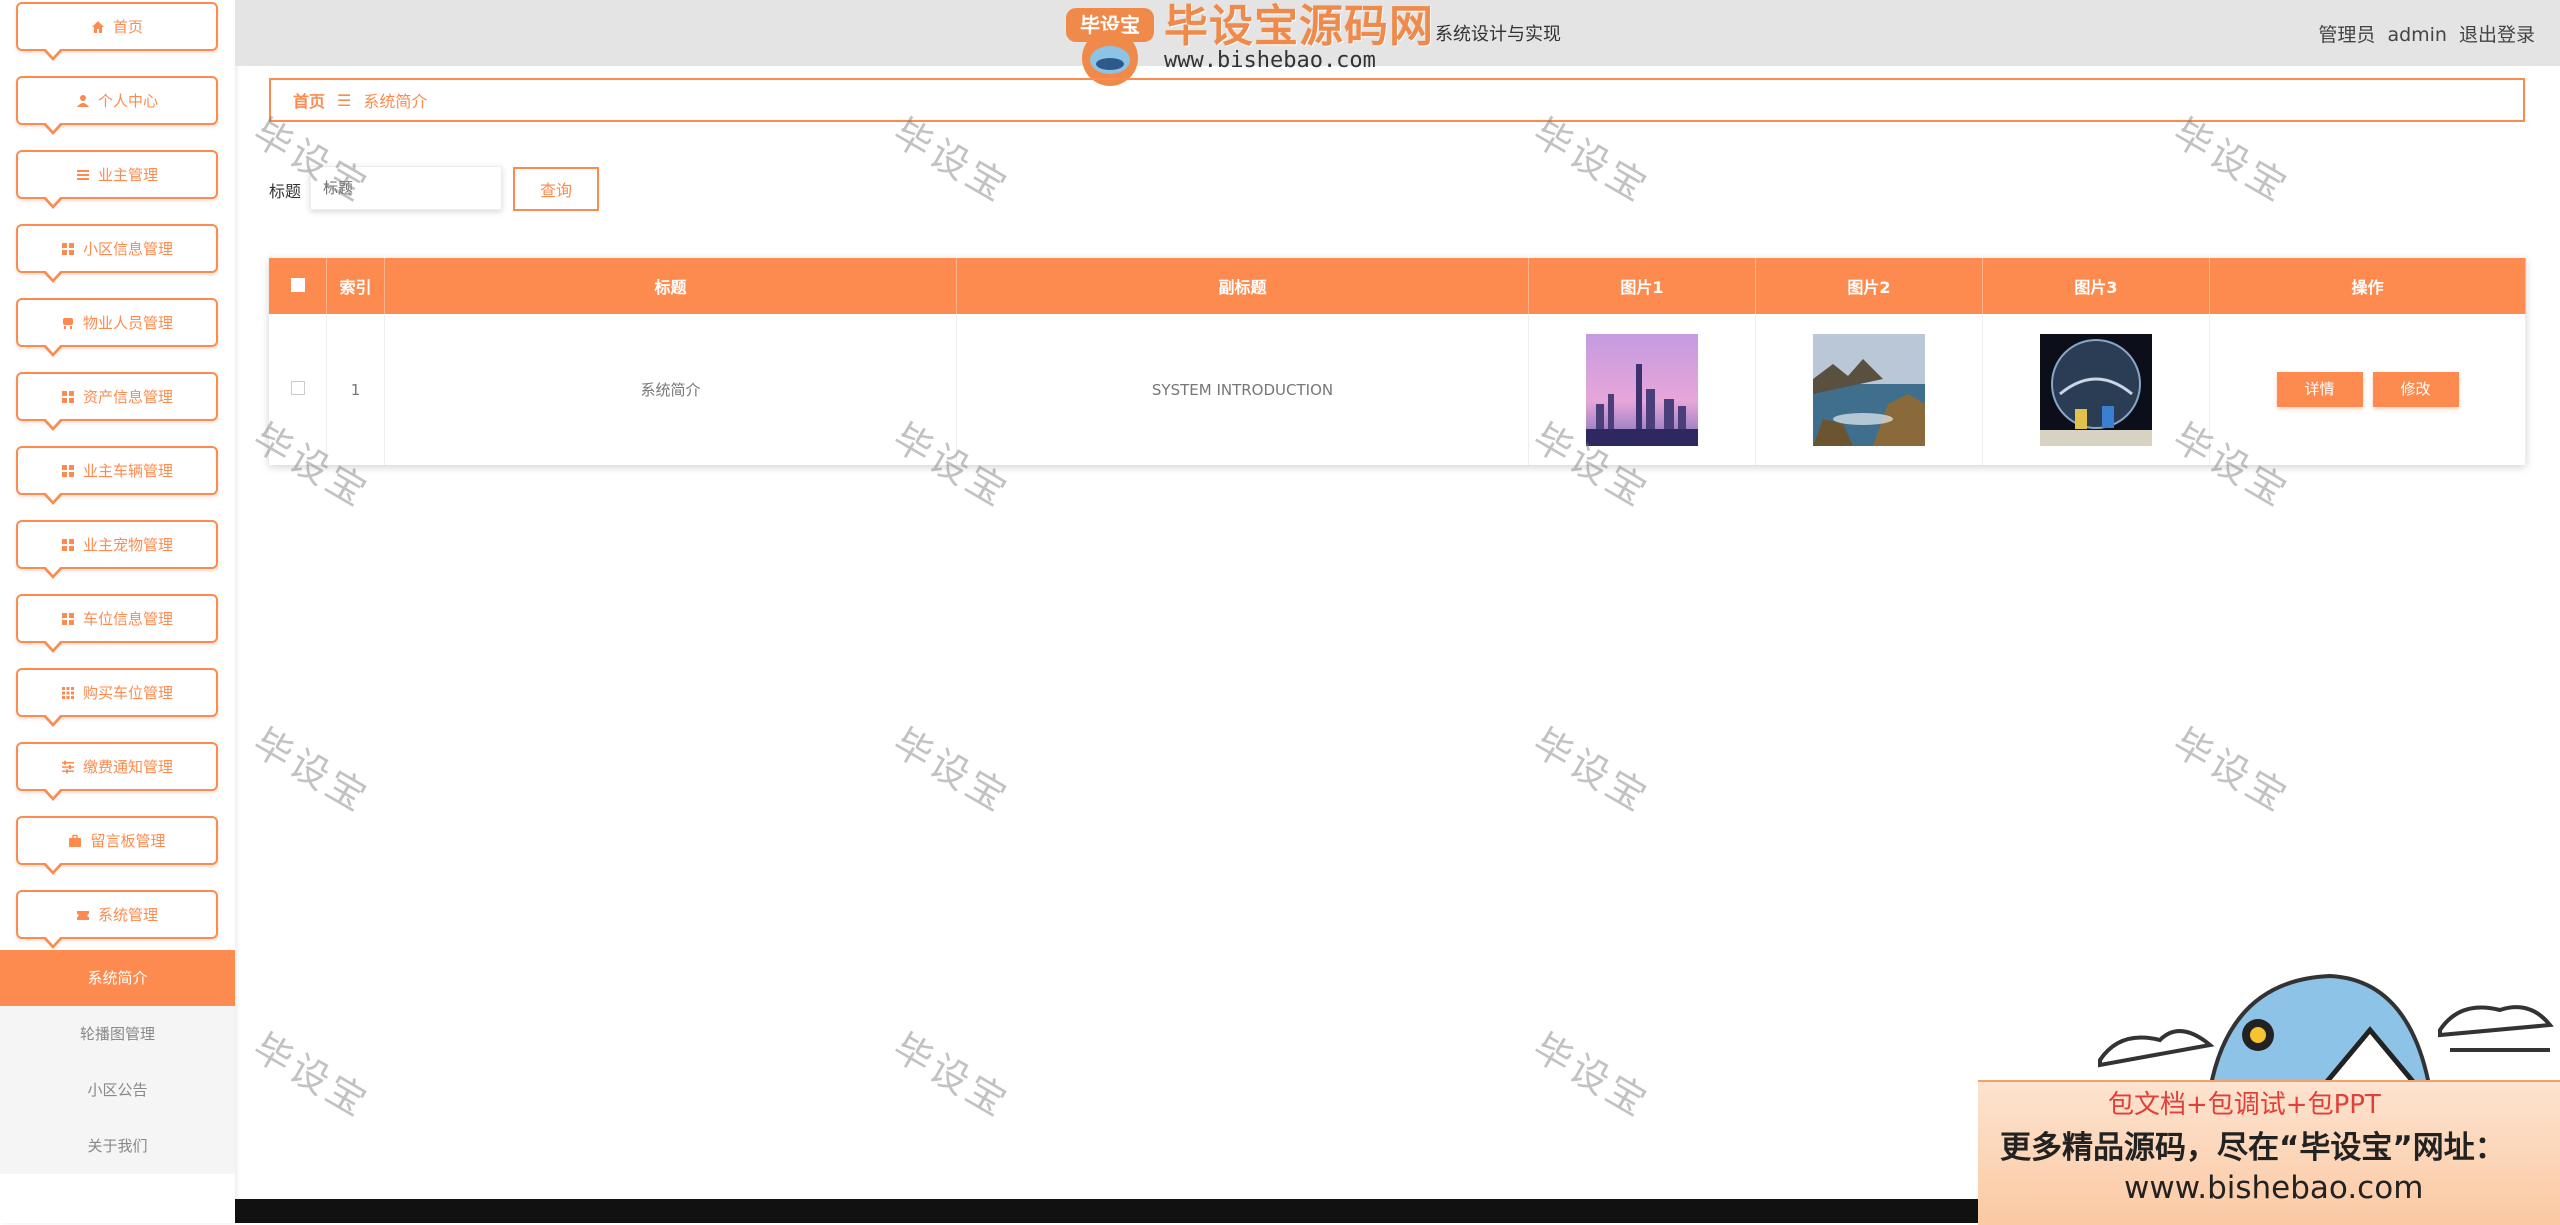 This screenshot has height=1225, width=2560. What do you see at coordinates (67, 766) in the screenshot?
I see `sliders-icon` at bounding box center [67, 766].